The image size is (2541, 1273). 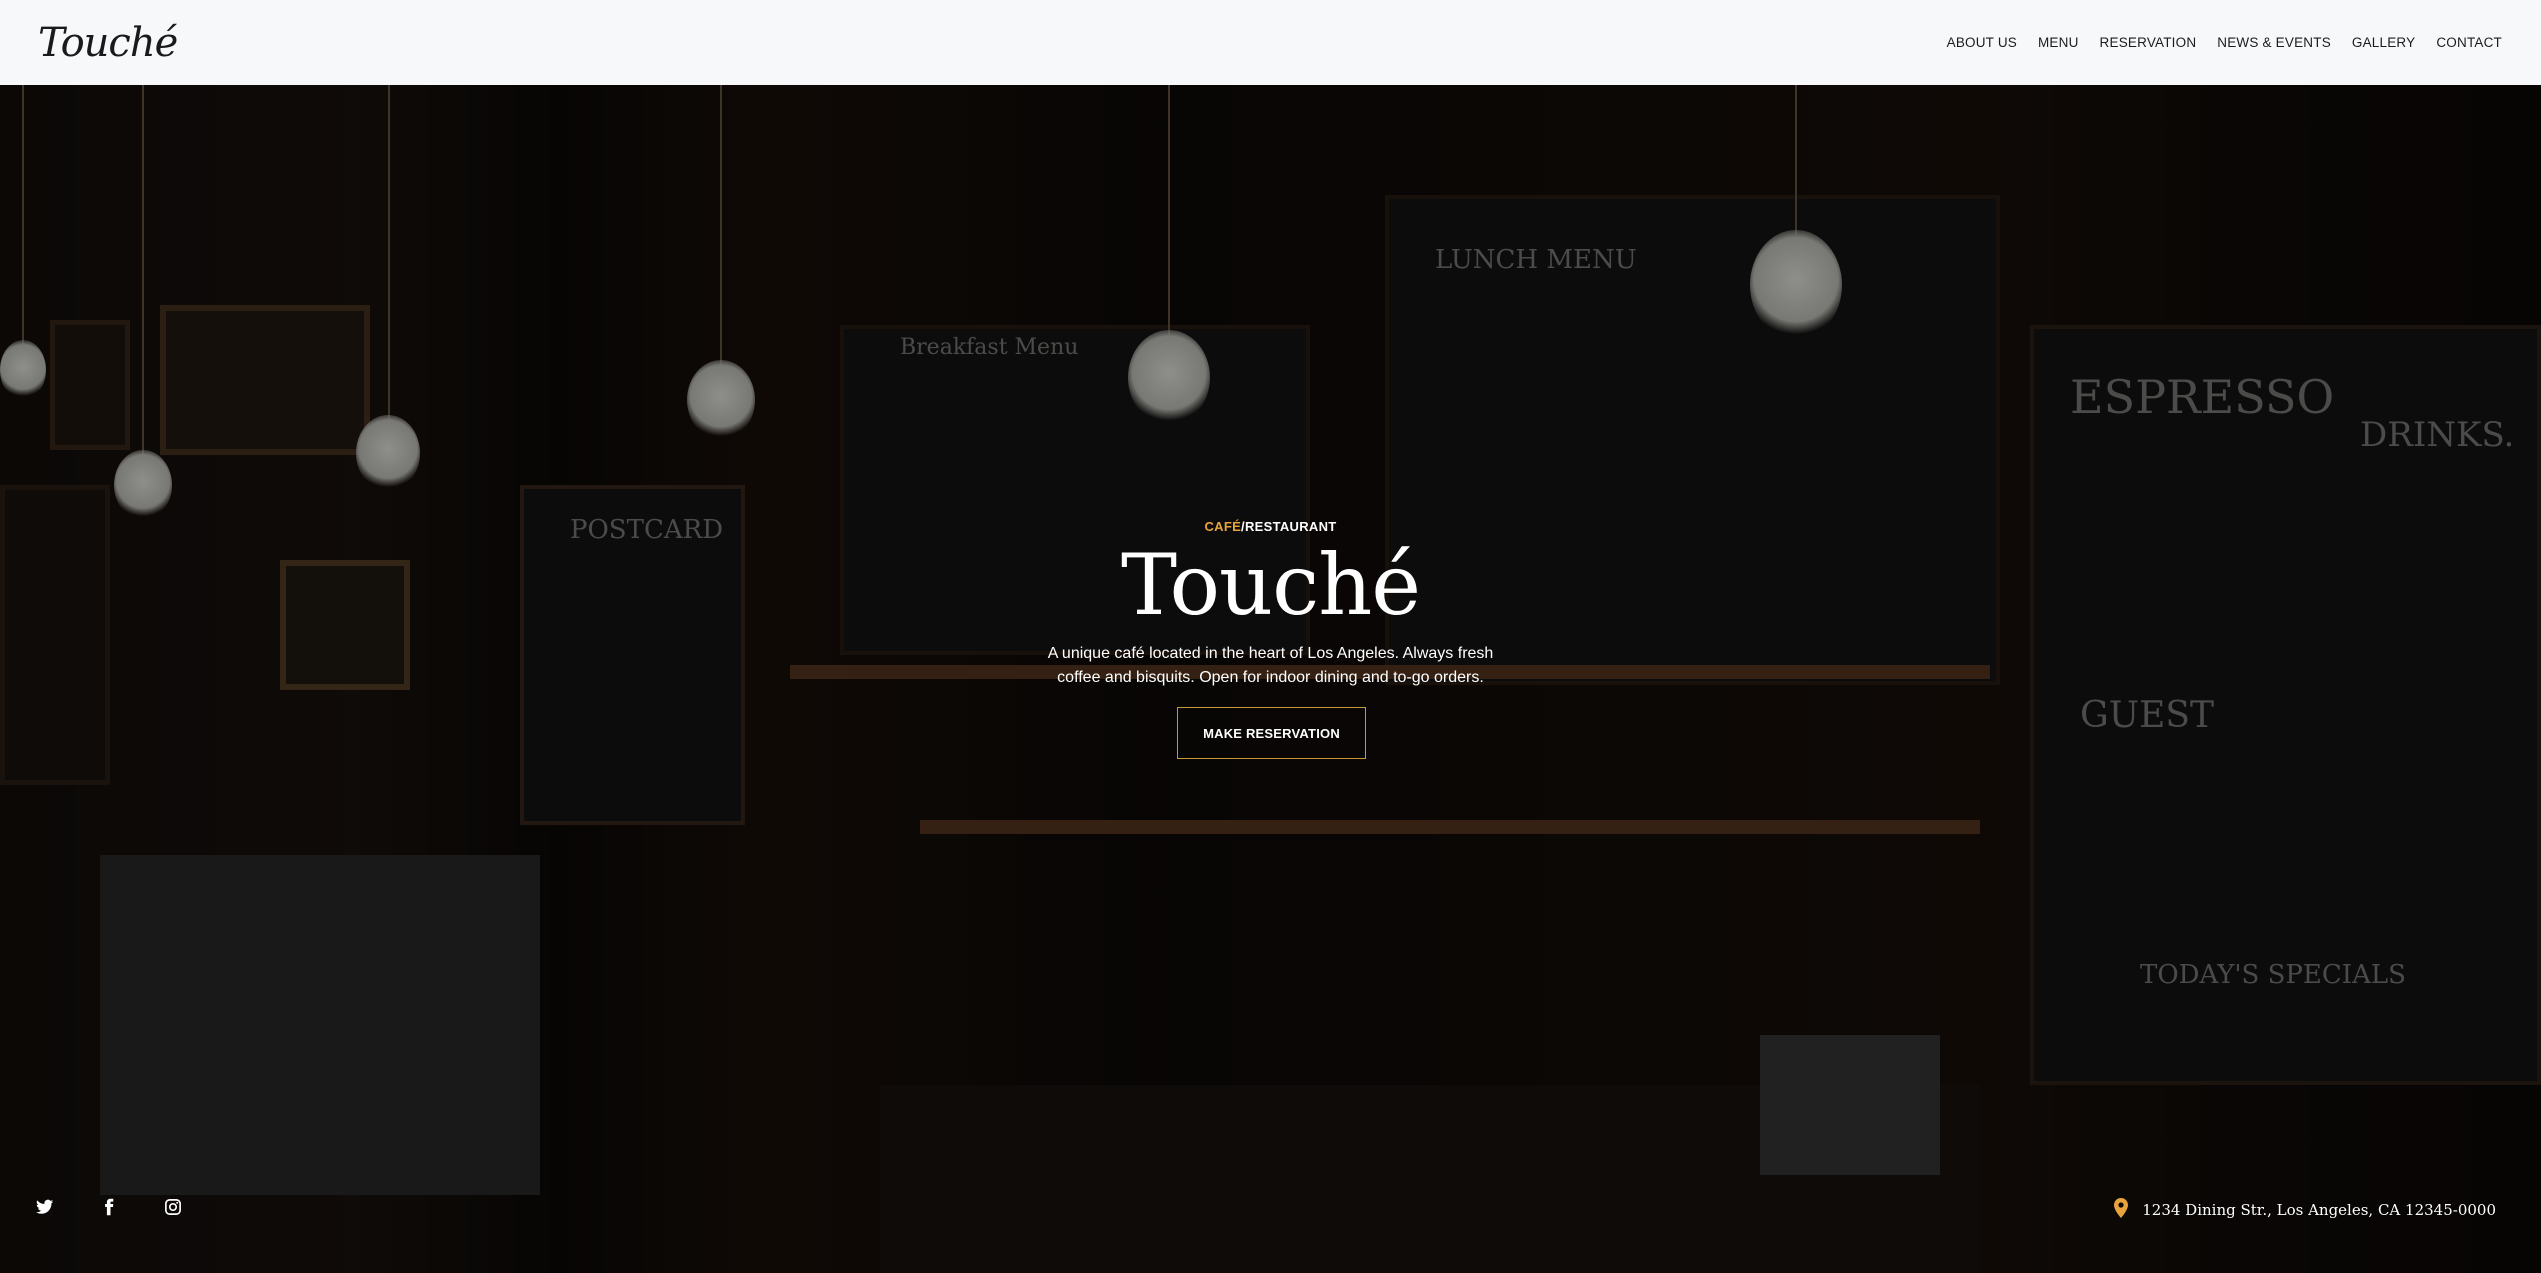 I want to click on nav-link-reservation: RESERVATION, so click(x=2148, y=42).